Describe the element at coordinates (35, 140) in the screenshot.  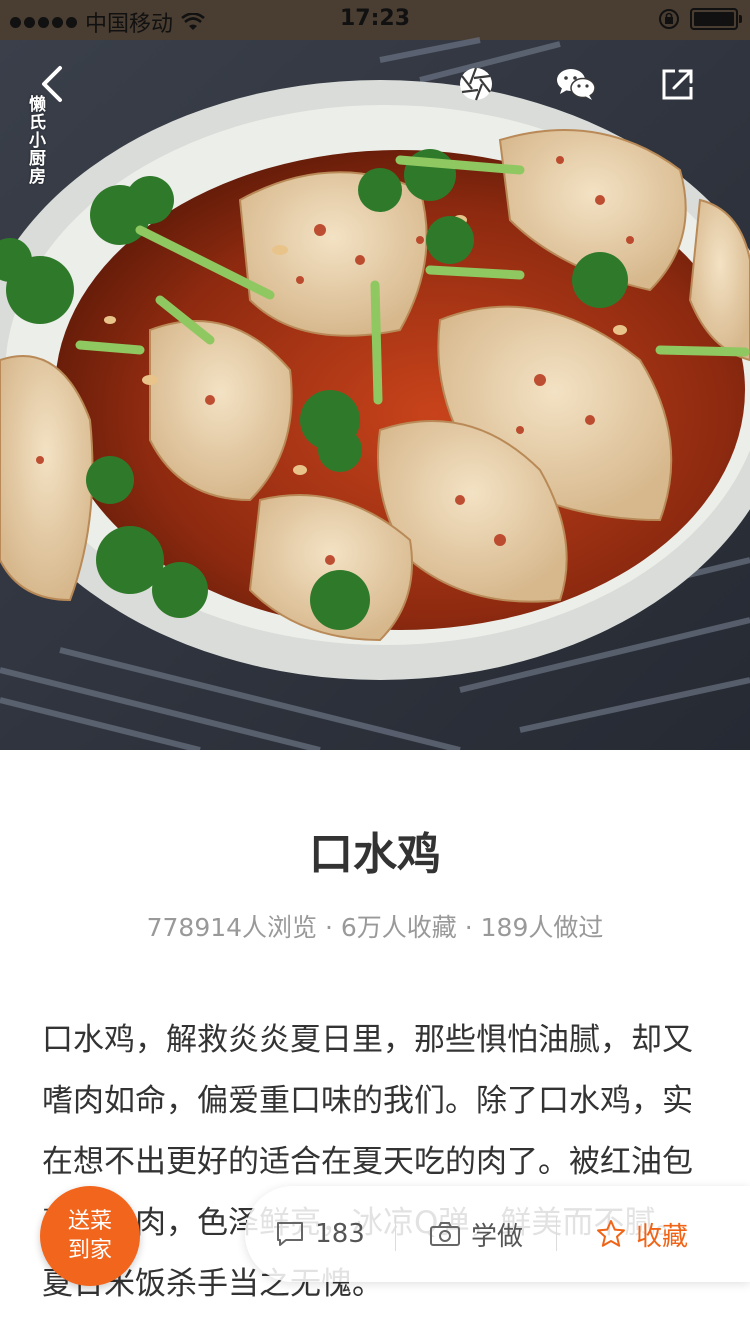
I see `photo-watermark: 懒氏小厨房` at that location.